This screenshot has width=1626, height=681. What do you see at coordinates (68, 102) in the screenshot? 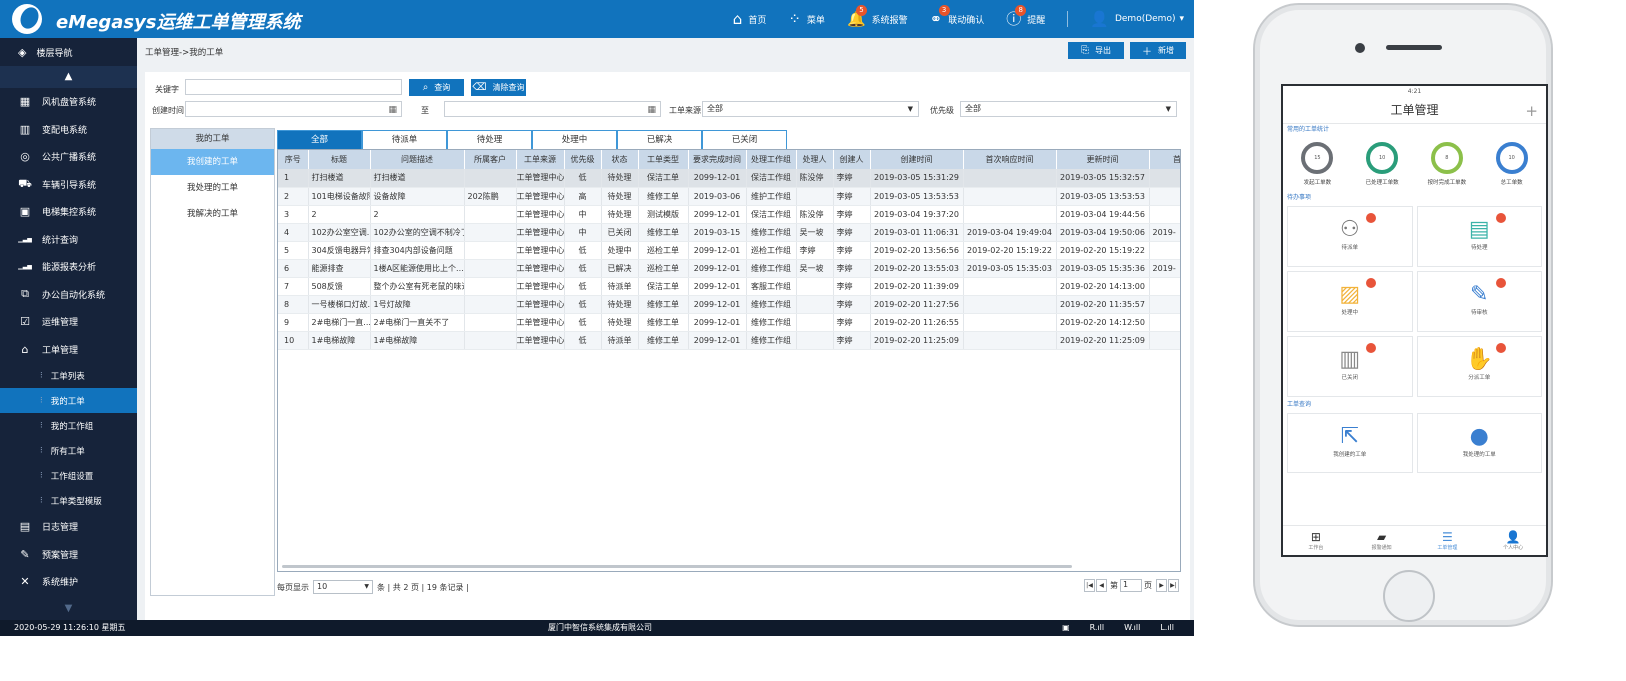
I see `sidebar-item-0: ▦ 风机盘管系统` at bounding box center [68, 102].